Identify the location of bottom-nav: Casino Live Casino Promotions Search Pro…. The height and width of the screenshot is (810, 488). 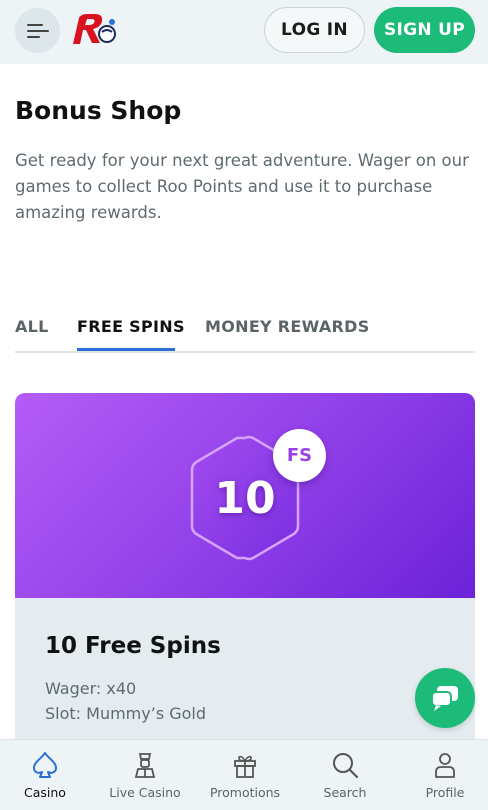
(244, 774).